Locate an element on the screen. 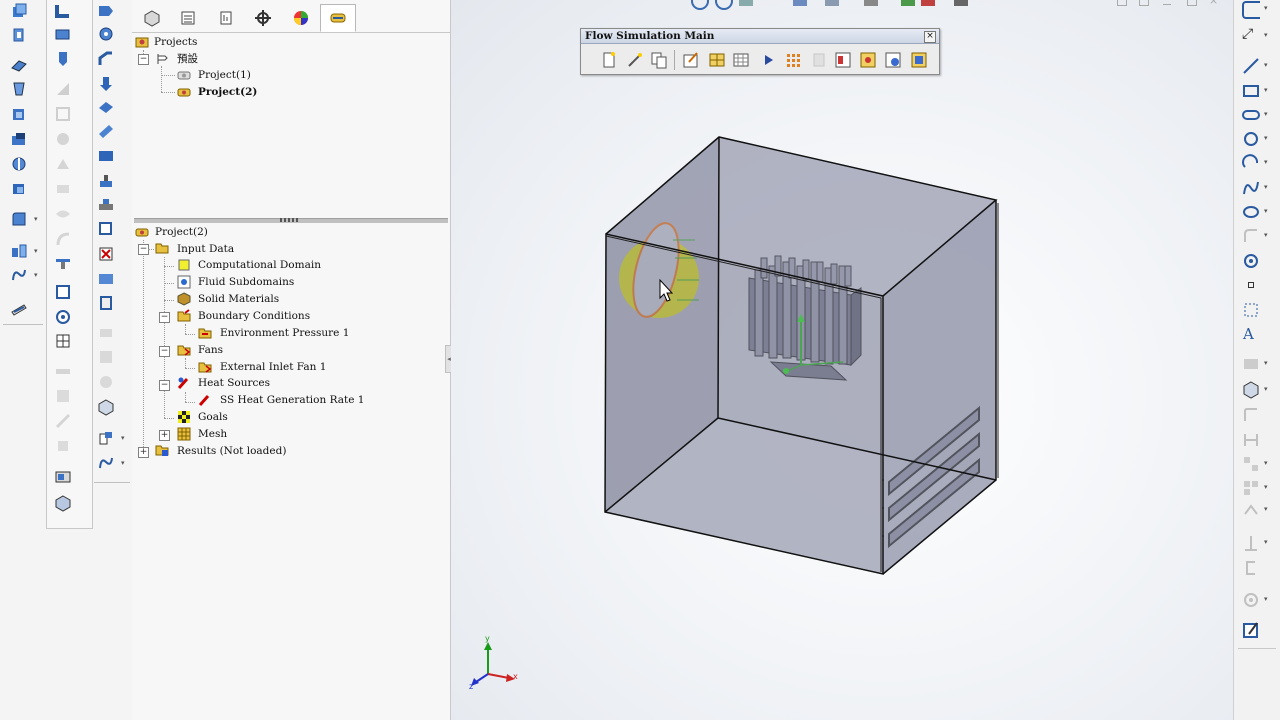  results-label: Results (Not loaded) is located at coordinates (231, 451).